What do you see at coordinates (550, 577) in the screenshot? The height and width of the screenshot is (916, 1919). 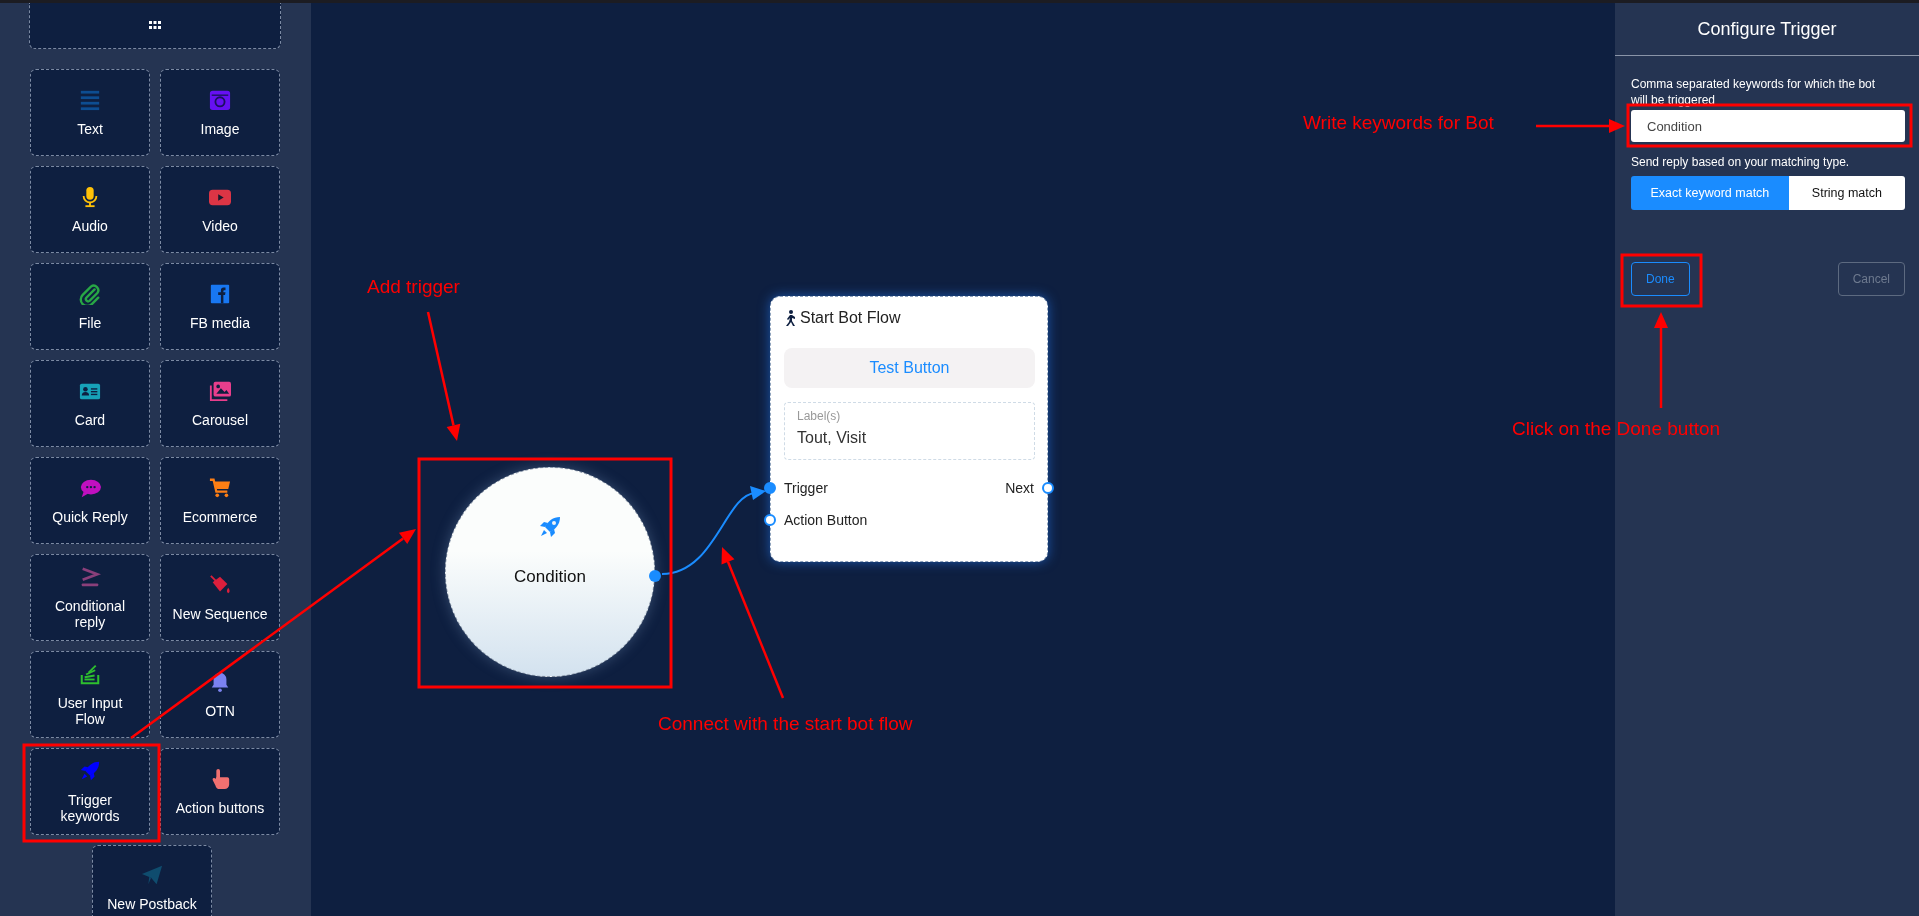 I see `node-label: Condition` at bounding box center [550, 577].